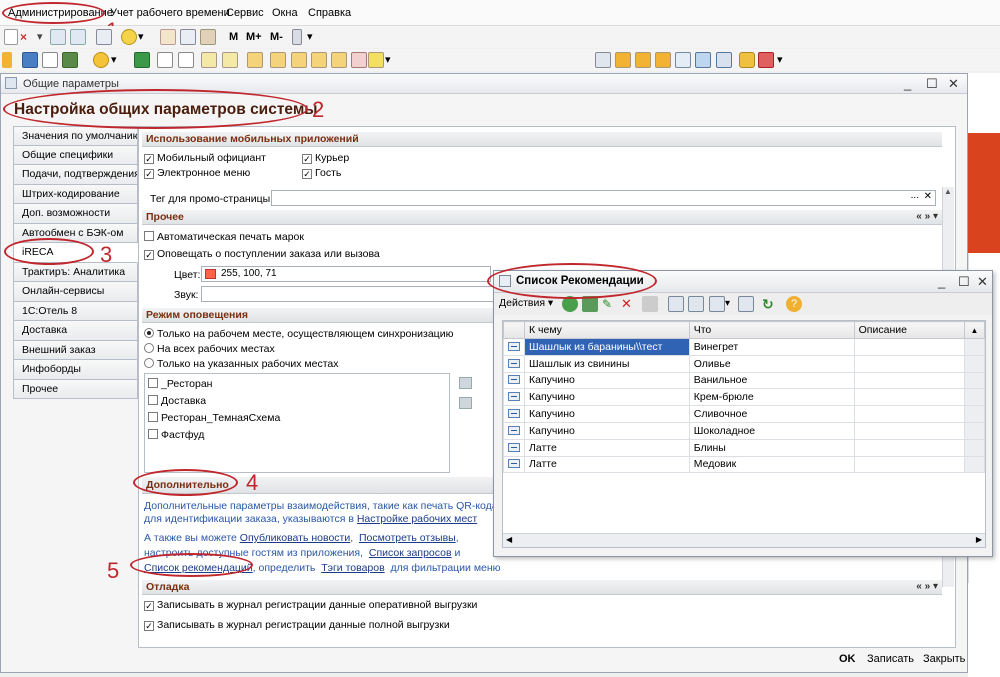 This screenshot has height=677, width=1000. I want to click on table-row: Латте Медовик, so click(744, 464).